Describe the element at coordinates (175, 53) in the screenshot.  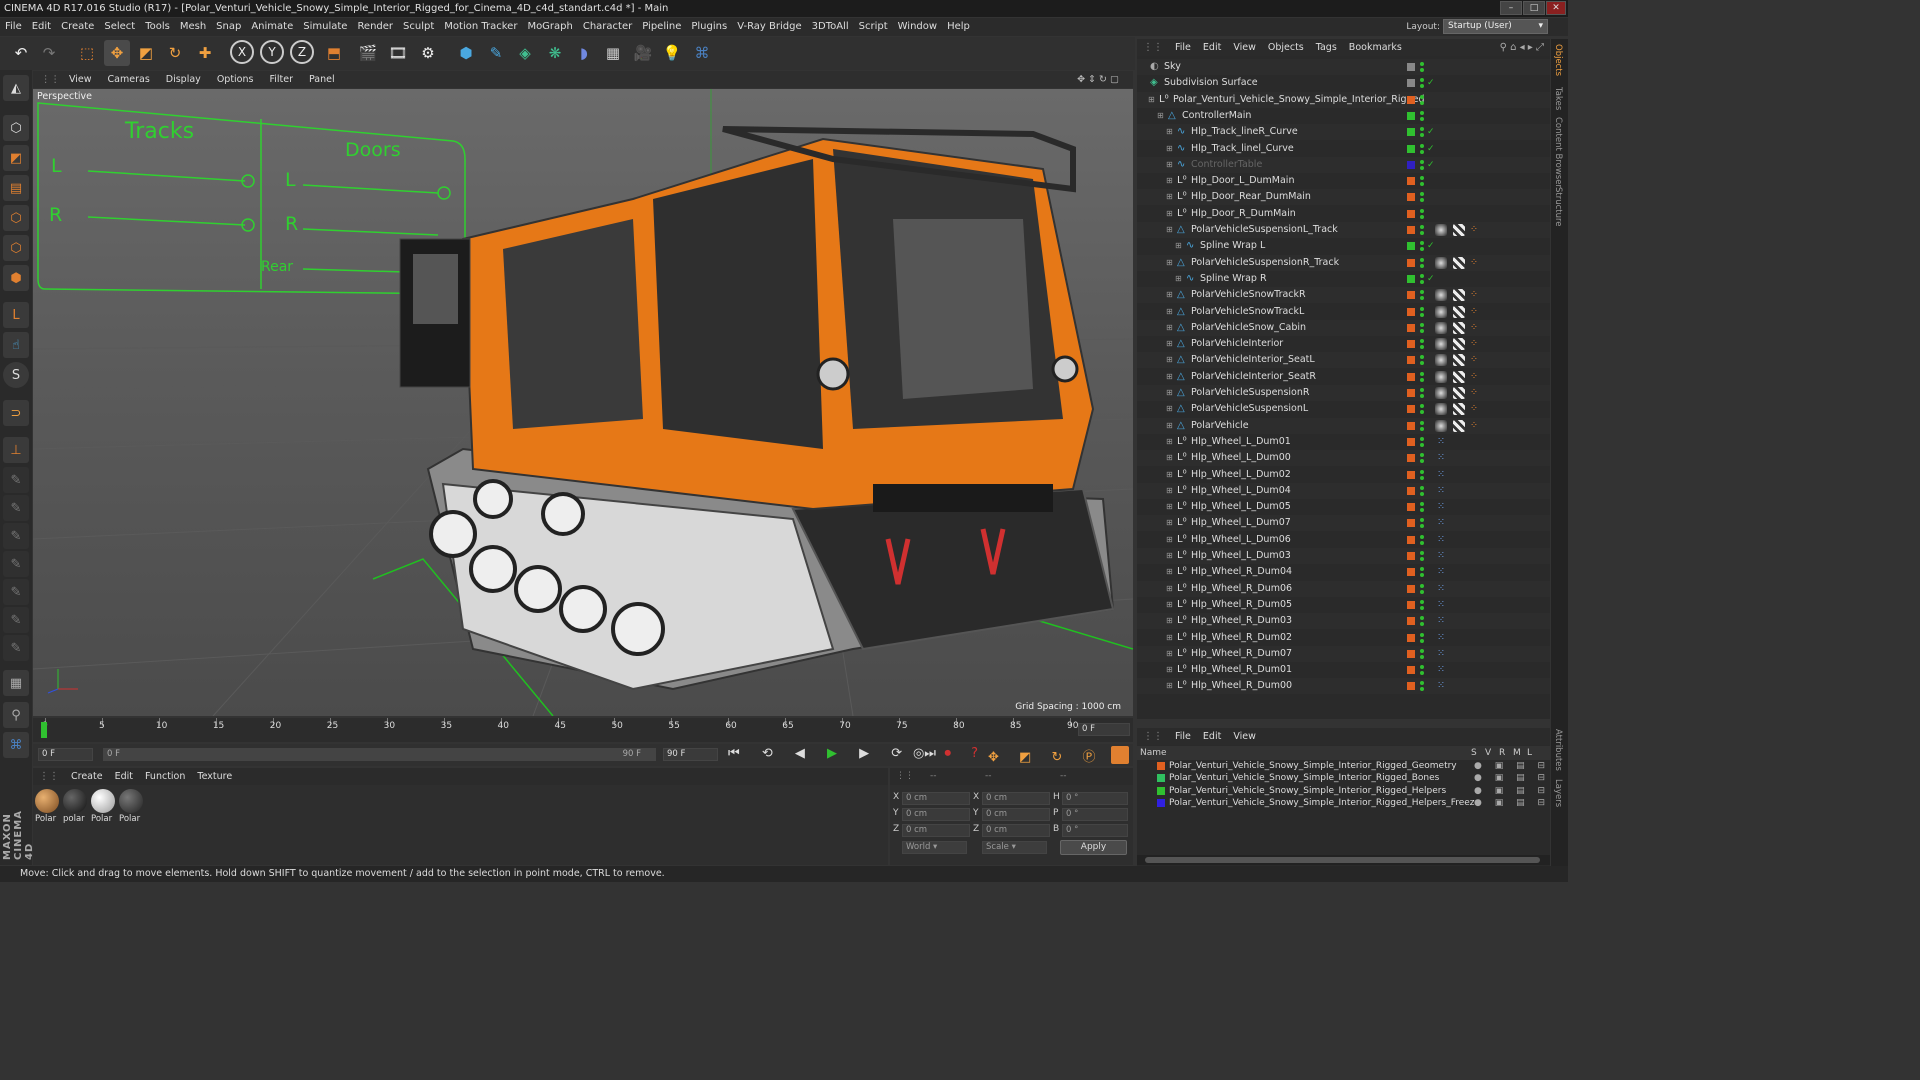
I see `rotate-tool-icon: ↻` at that location.